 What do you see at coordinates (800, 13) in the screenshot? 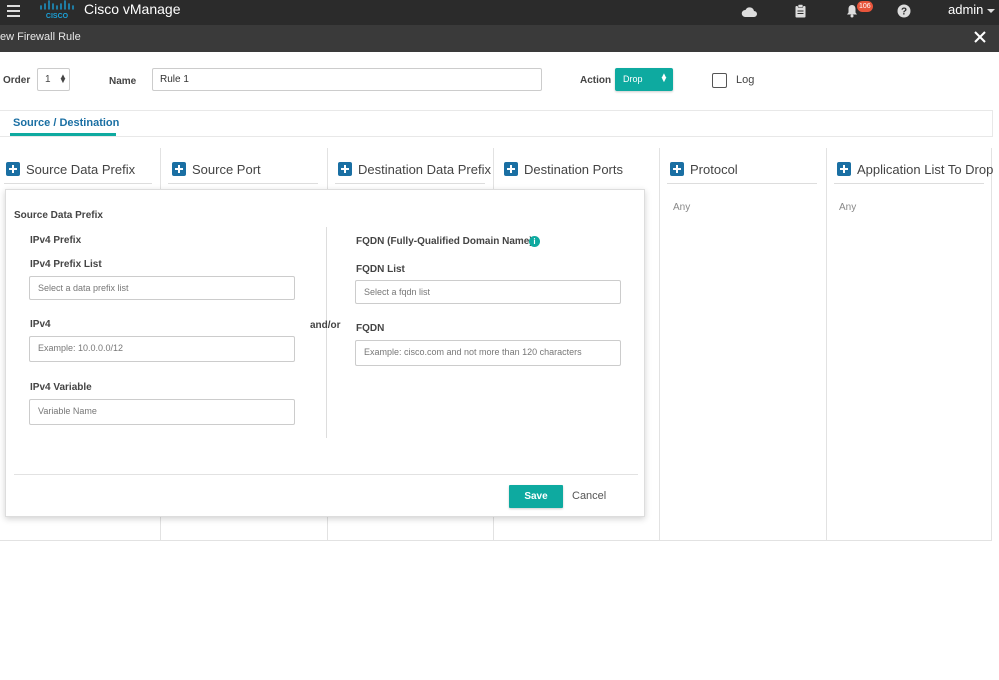
I see `clipboard-icon` at bounding box center [800, 13].